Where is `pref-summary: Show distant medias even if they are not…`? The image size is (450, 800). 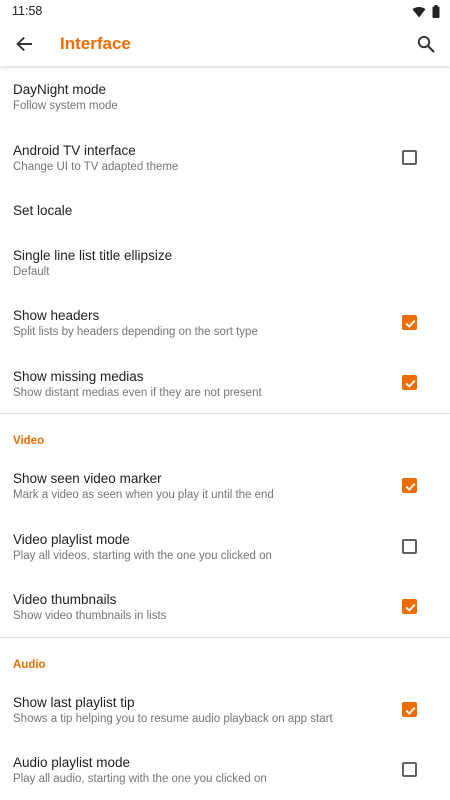
pref-summary: Show distant medias even if they are not… is located at coordinates (137, 393).